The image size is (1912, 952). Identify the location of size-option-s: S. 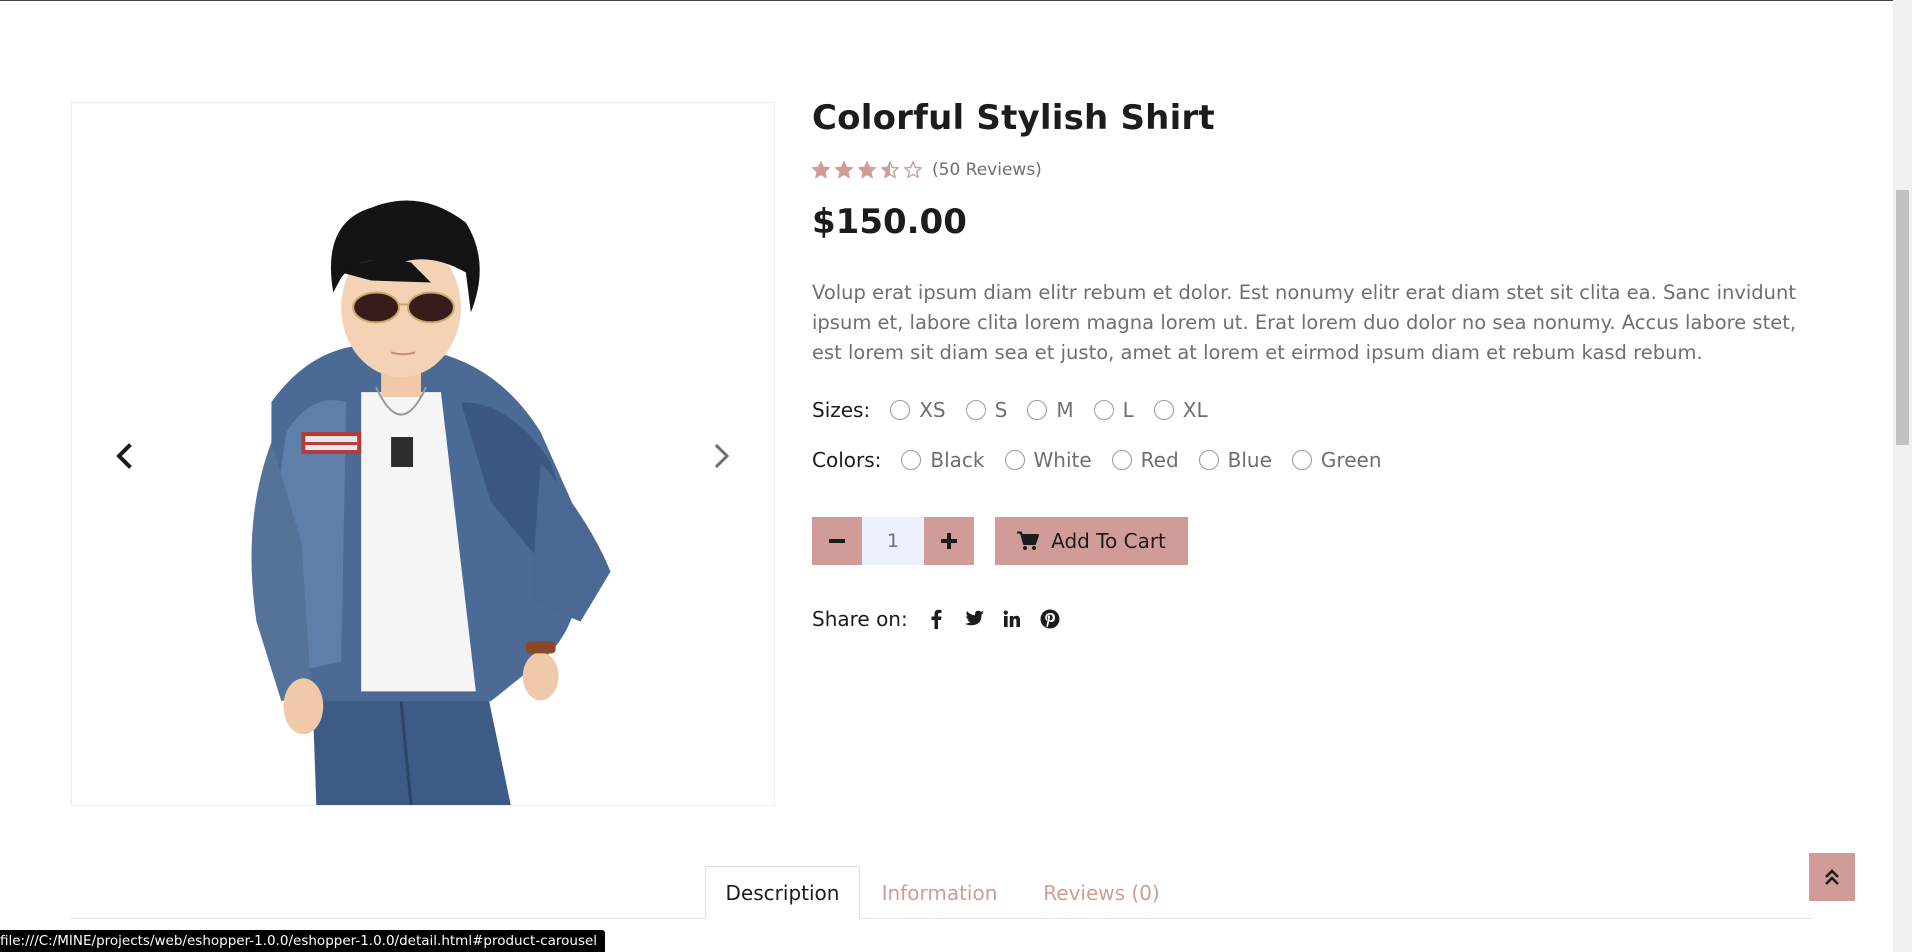
(986, 410).